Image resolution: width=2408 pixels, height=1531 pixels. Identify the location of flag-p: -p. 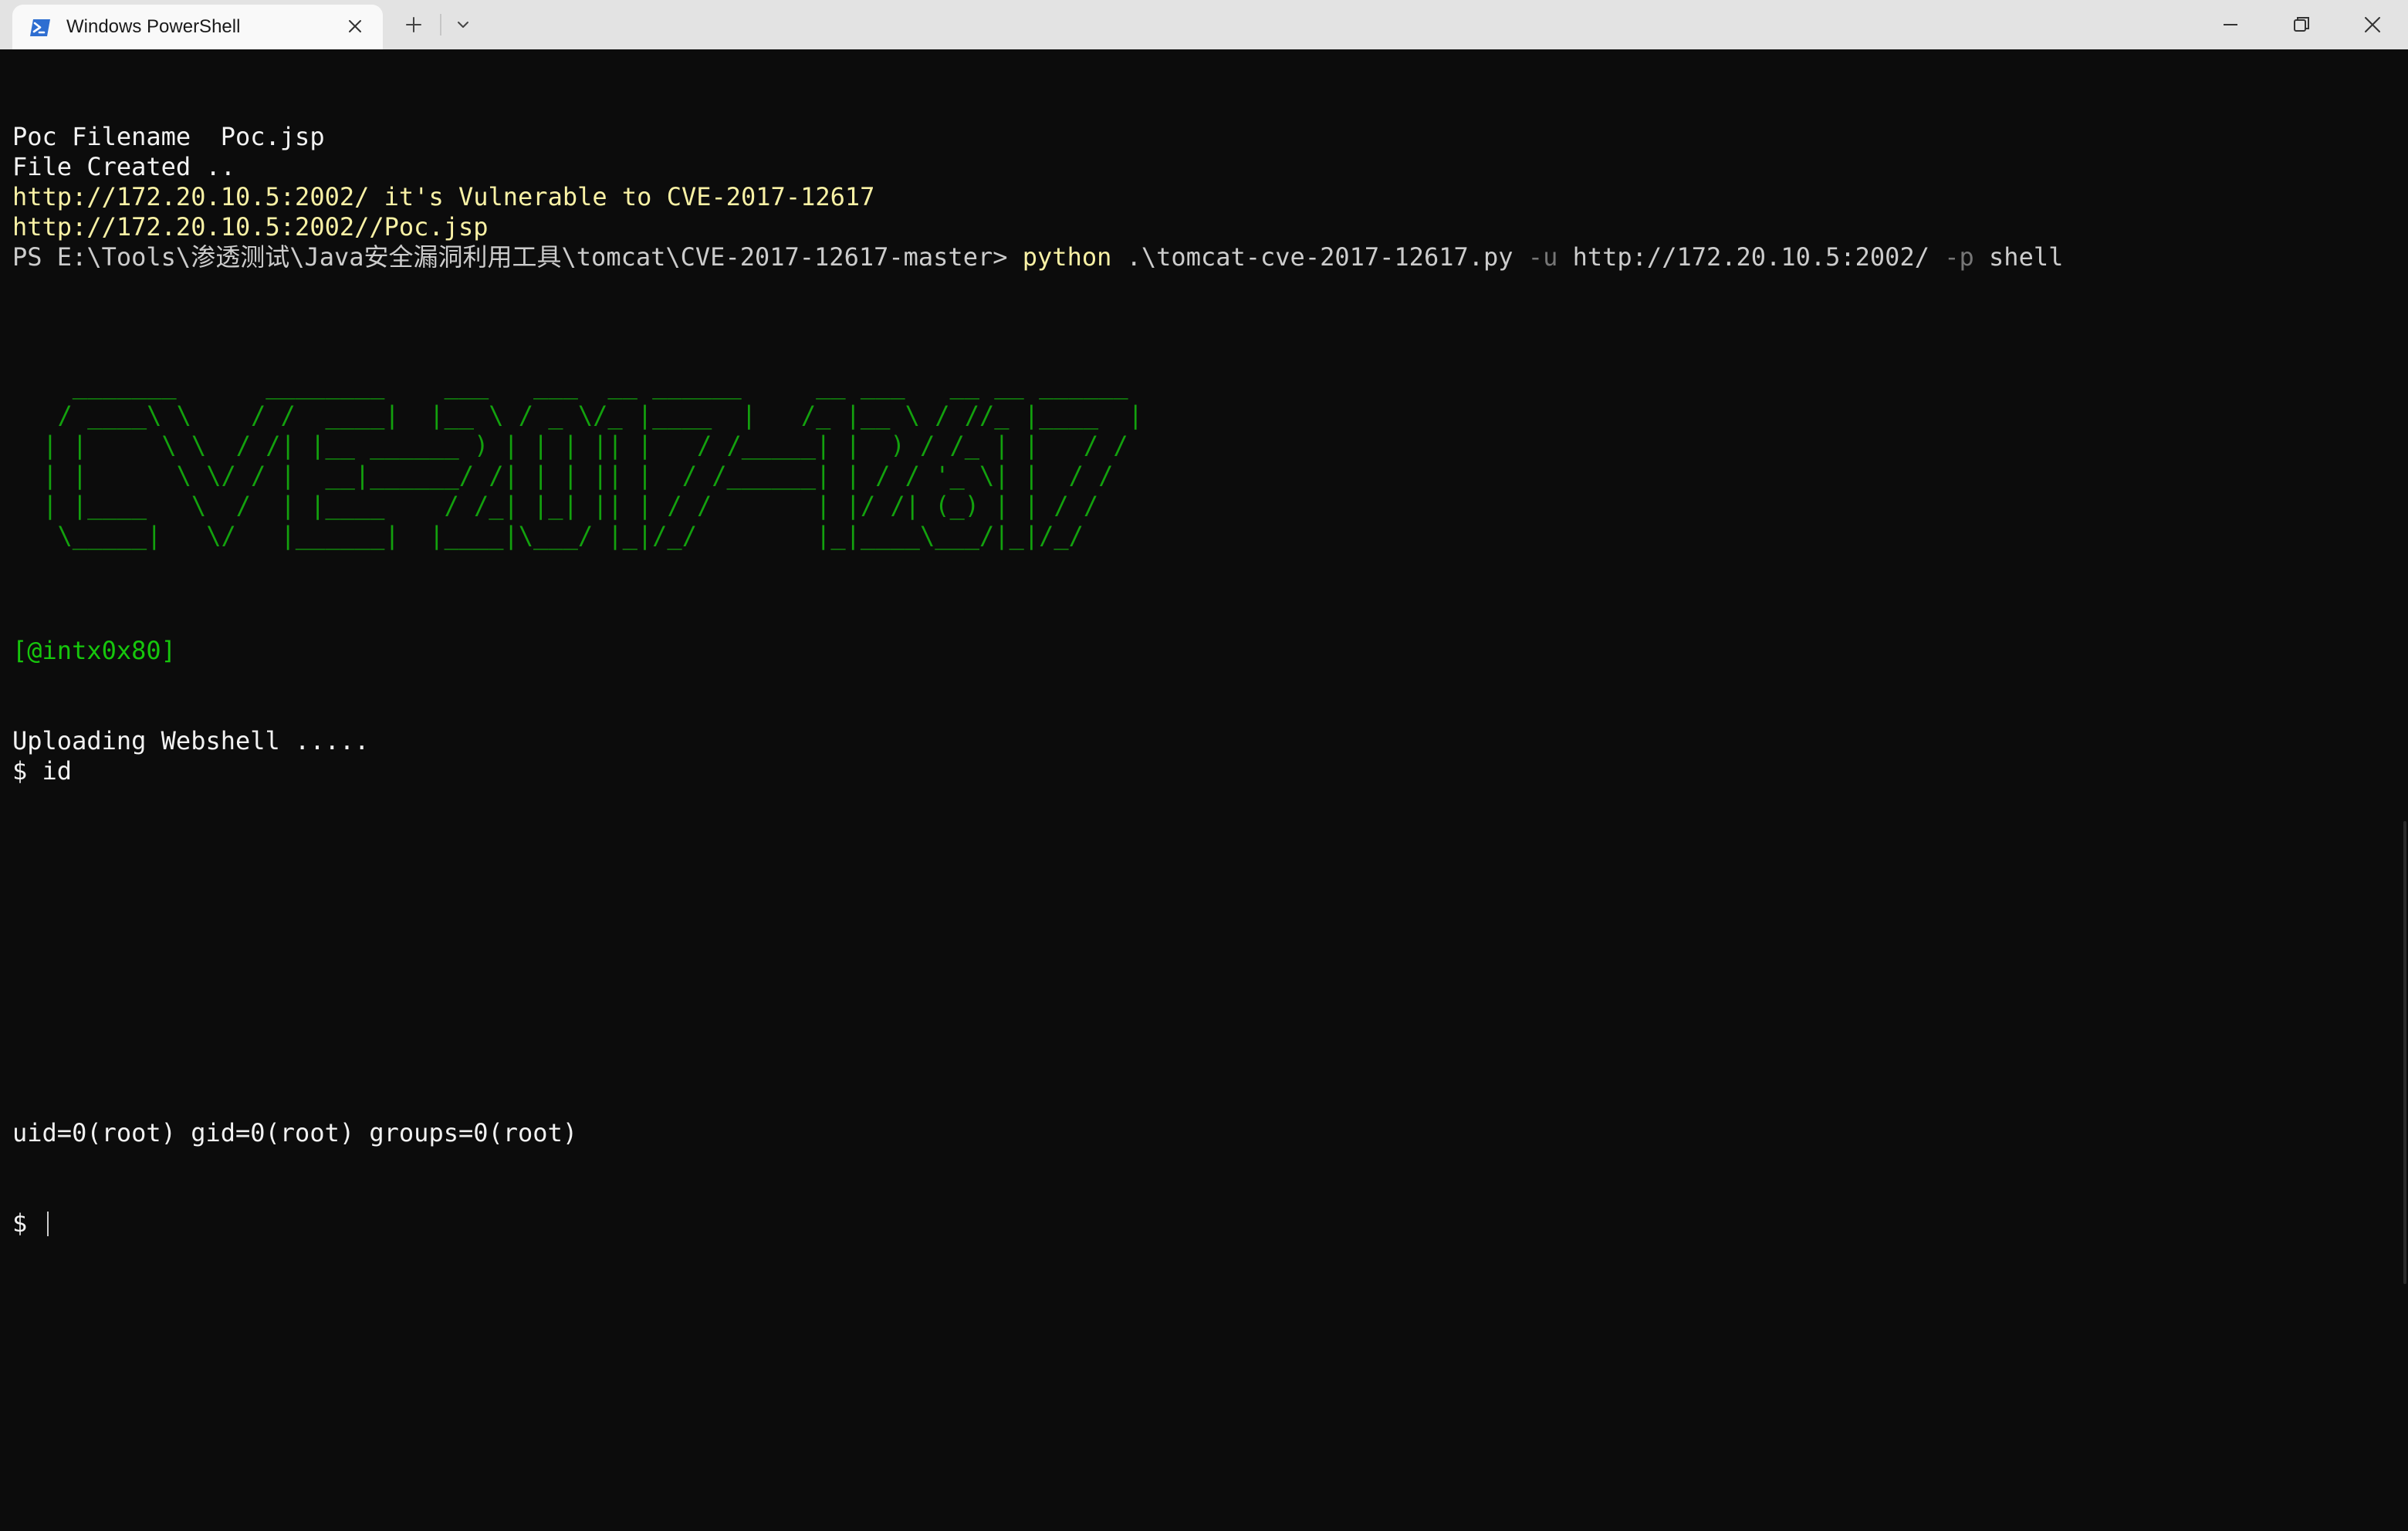
(1959, 257).